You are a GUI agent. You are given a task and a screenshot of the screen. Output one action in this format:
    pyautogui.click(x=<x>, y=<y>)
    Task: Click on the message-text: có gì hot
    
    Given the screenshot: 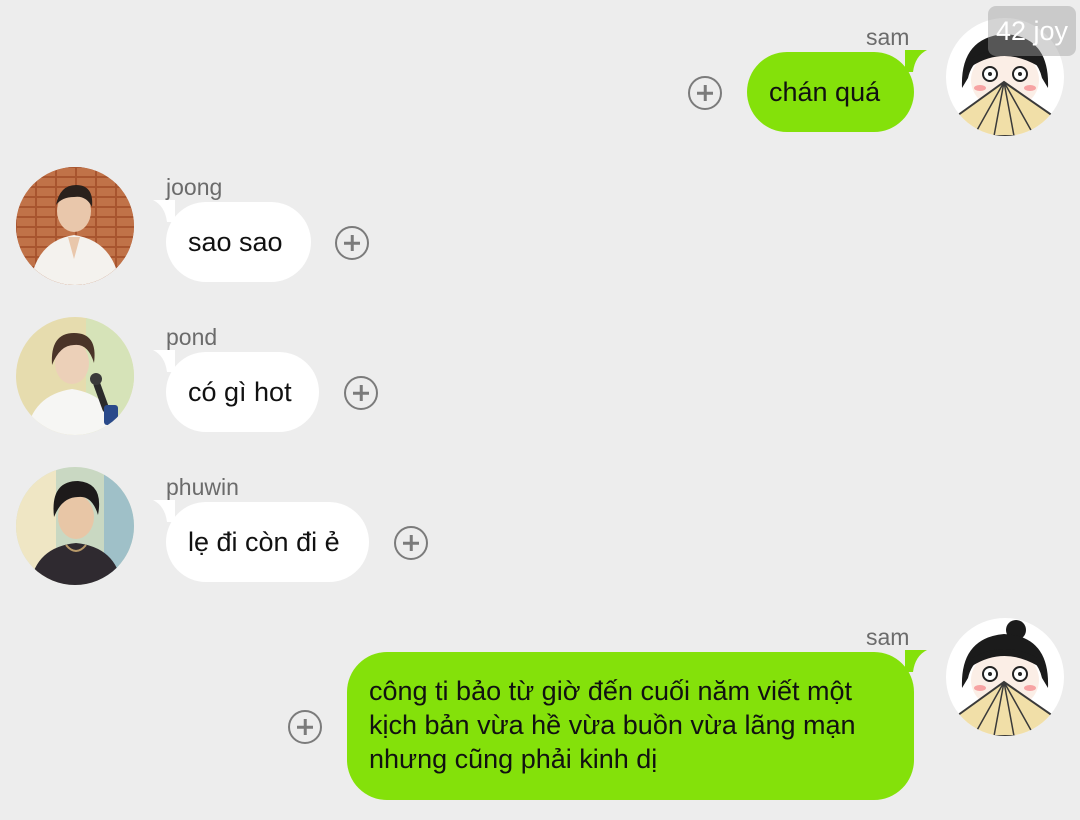 What is the action you would take?
    pyautogui.click(x=240, y=392)
    